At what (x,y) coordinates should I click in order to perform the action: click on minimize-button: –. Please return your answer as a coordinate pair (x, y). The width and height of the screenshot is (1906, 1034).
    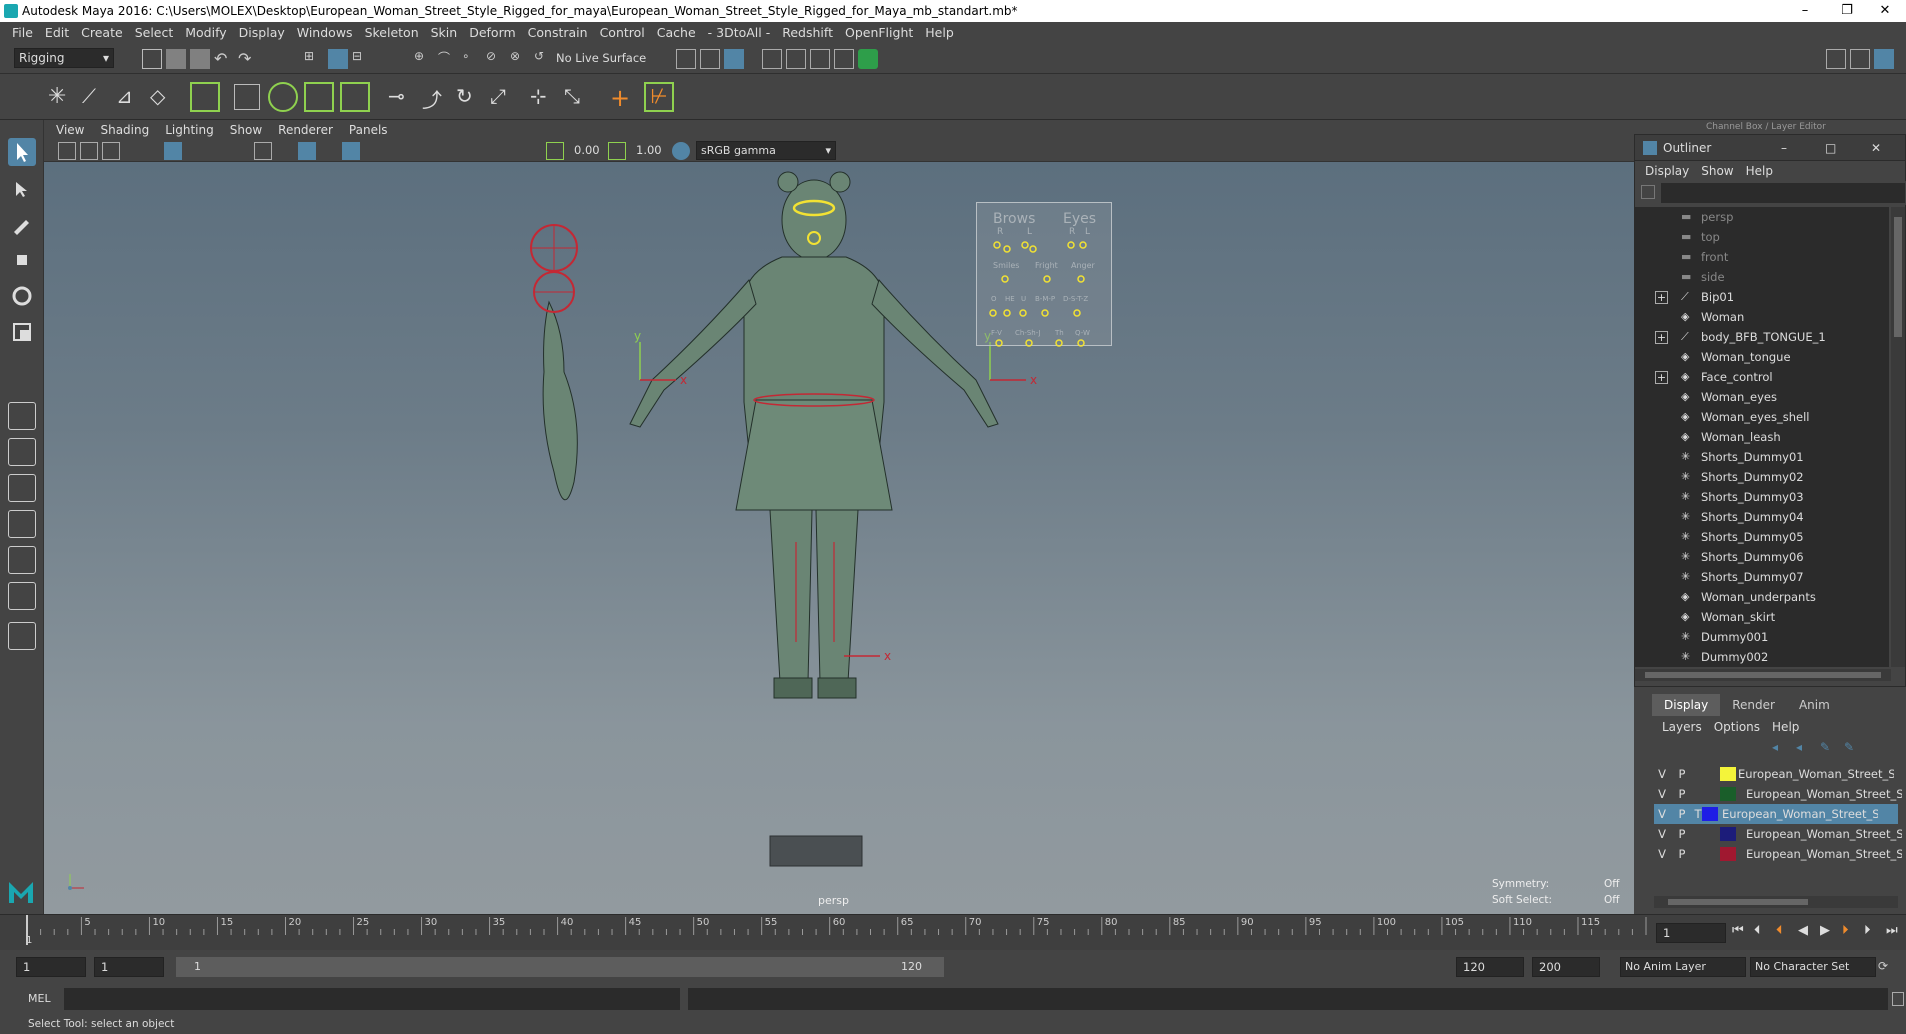
    Looking at the image, I should click on (1805, 11).